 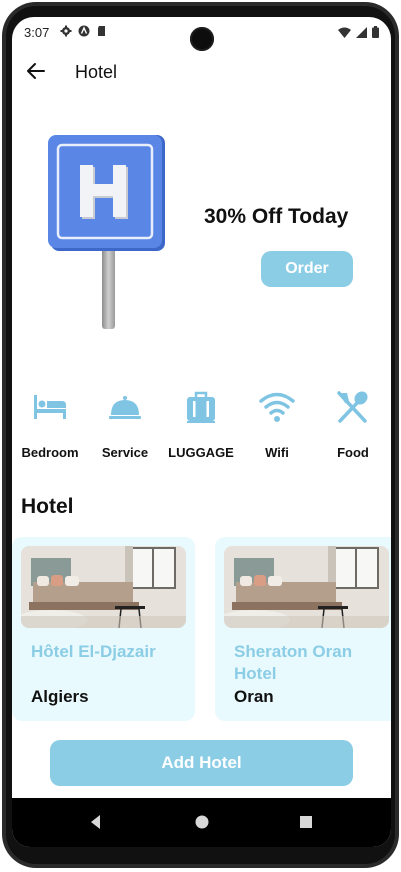 What do you see at coordinates (361, 32) in the screenshot?
I see `signal-icon` at bounding box center [361, 32].